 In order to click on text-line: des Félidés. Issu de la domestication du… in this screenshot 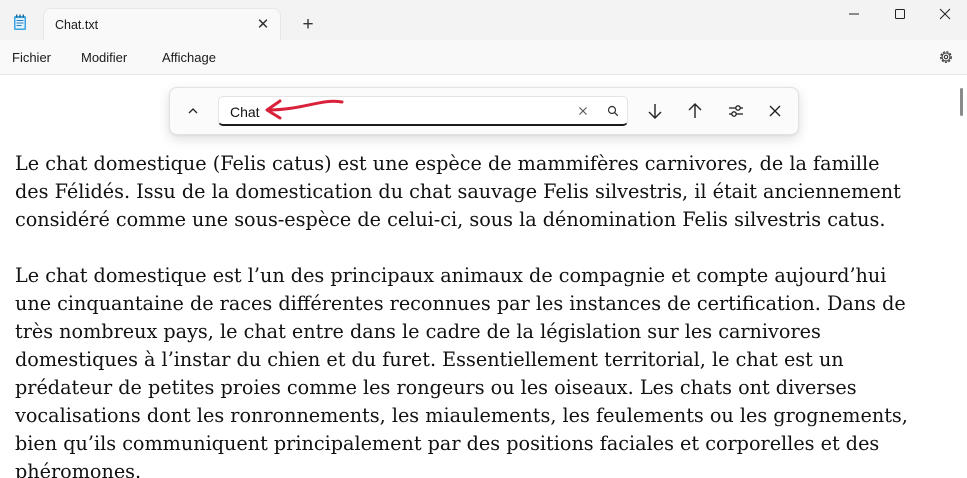, I will do `click(458, 191)`.